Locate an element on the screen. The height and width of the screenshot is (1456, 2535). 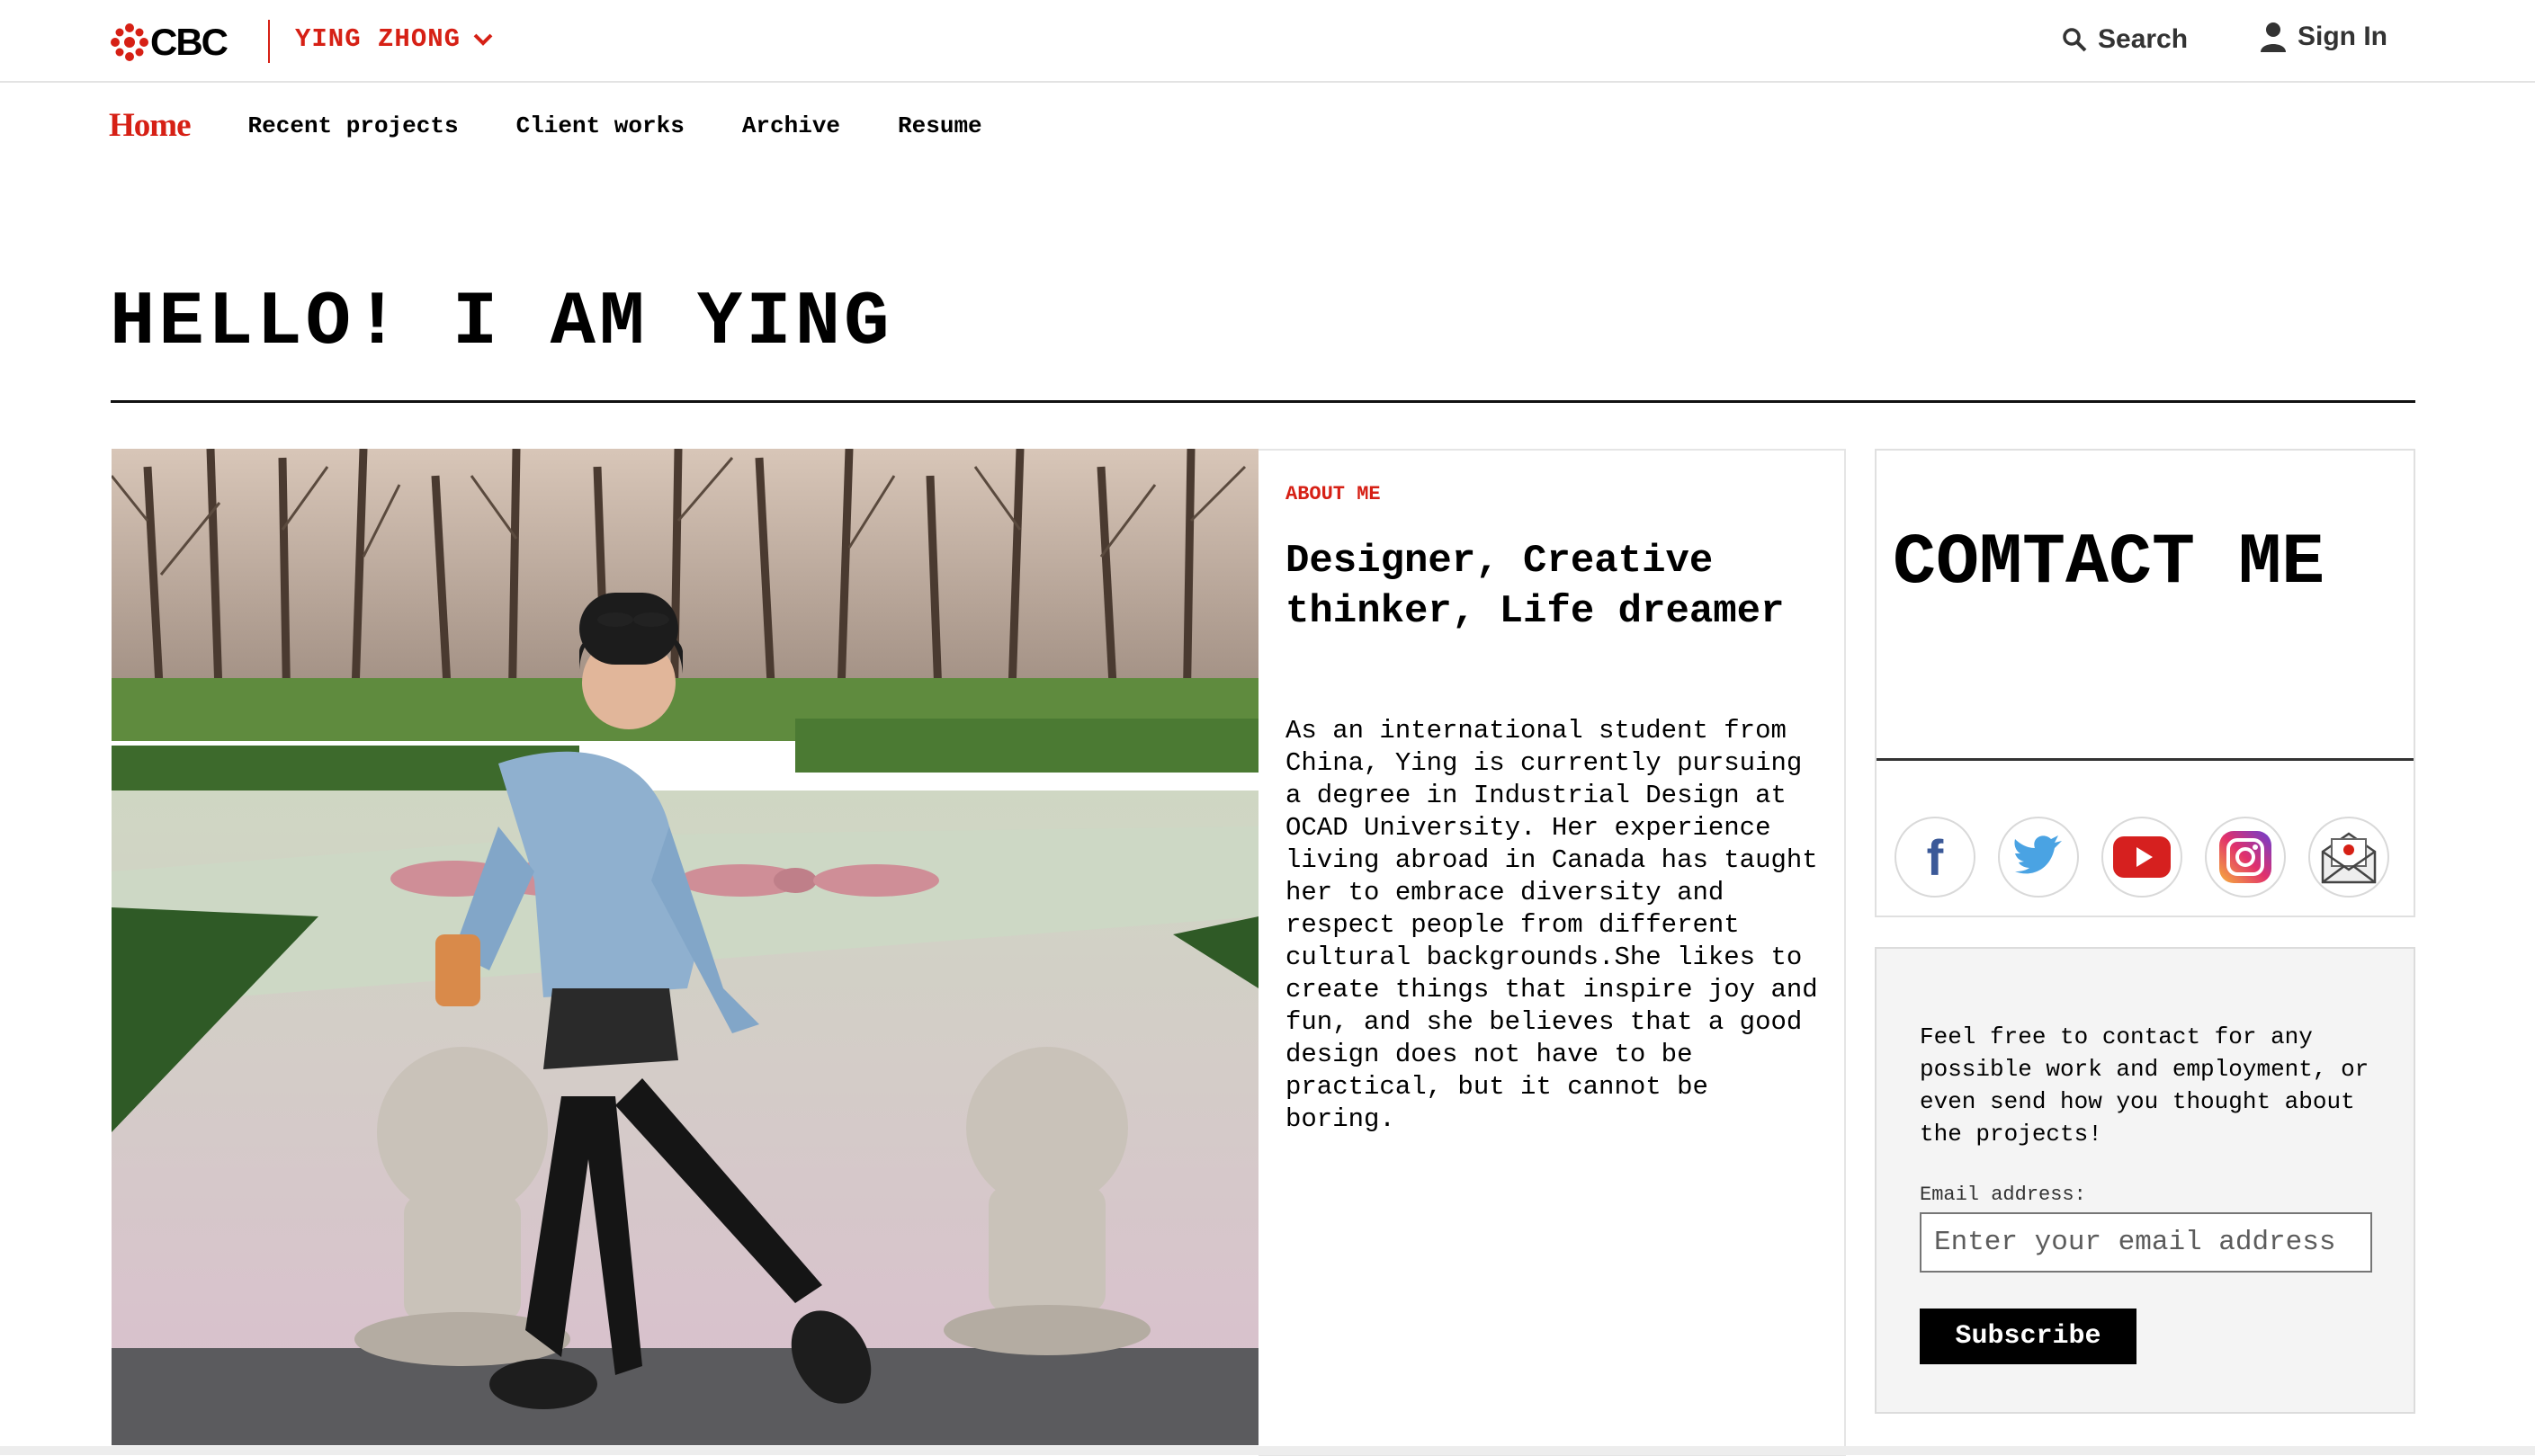
sign-in-label: Sign In is located at coordinates (2343, 37).